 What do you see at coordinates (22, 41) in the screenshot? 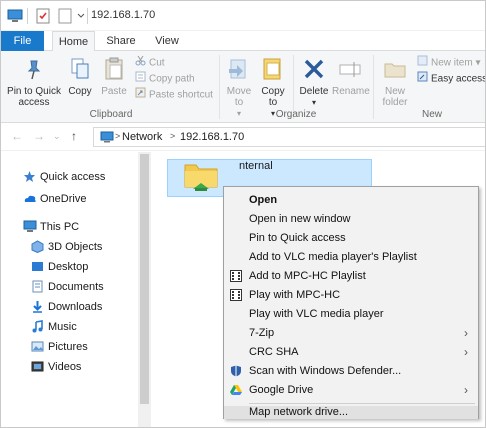
I see `tab-file: File` at bounding box center [22, 41].